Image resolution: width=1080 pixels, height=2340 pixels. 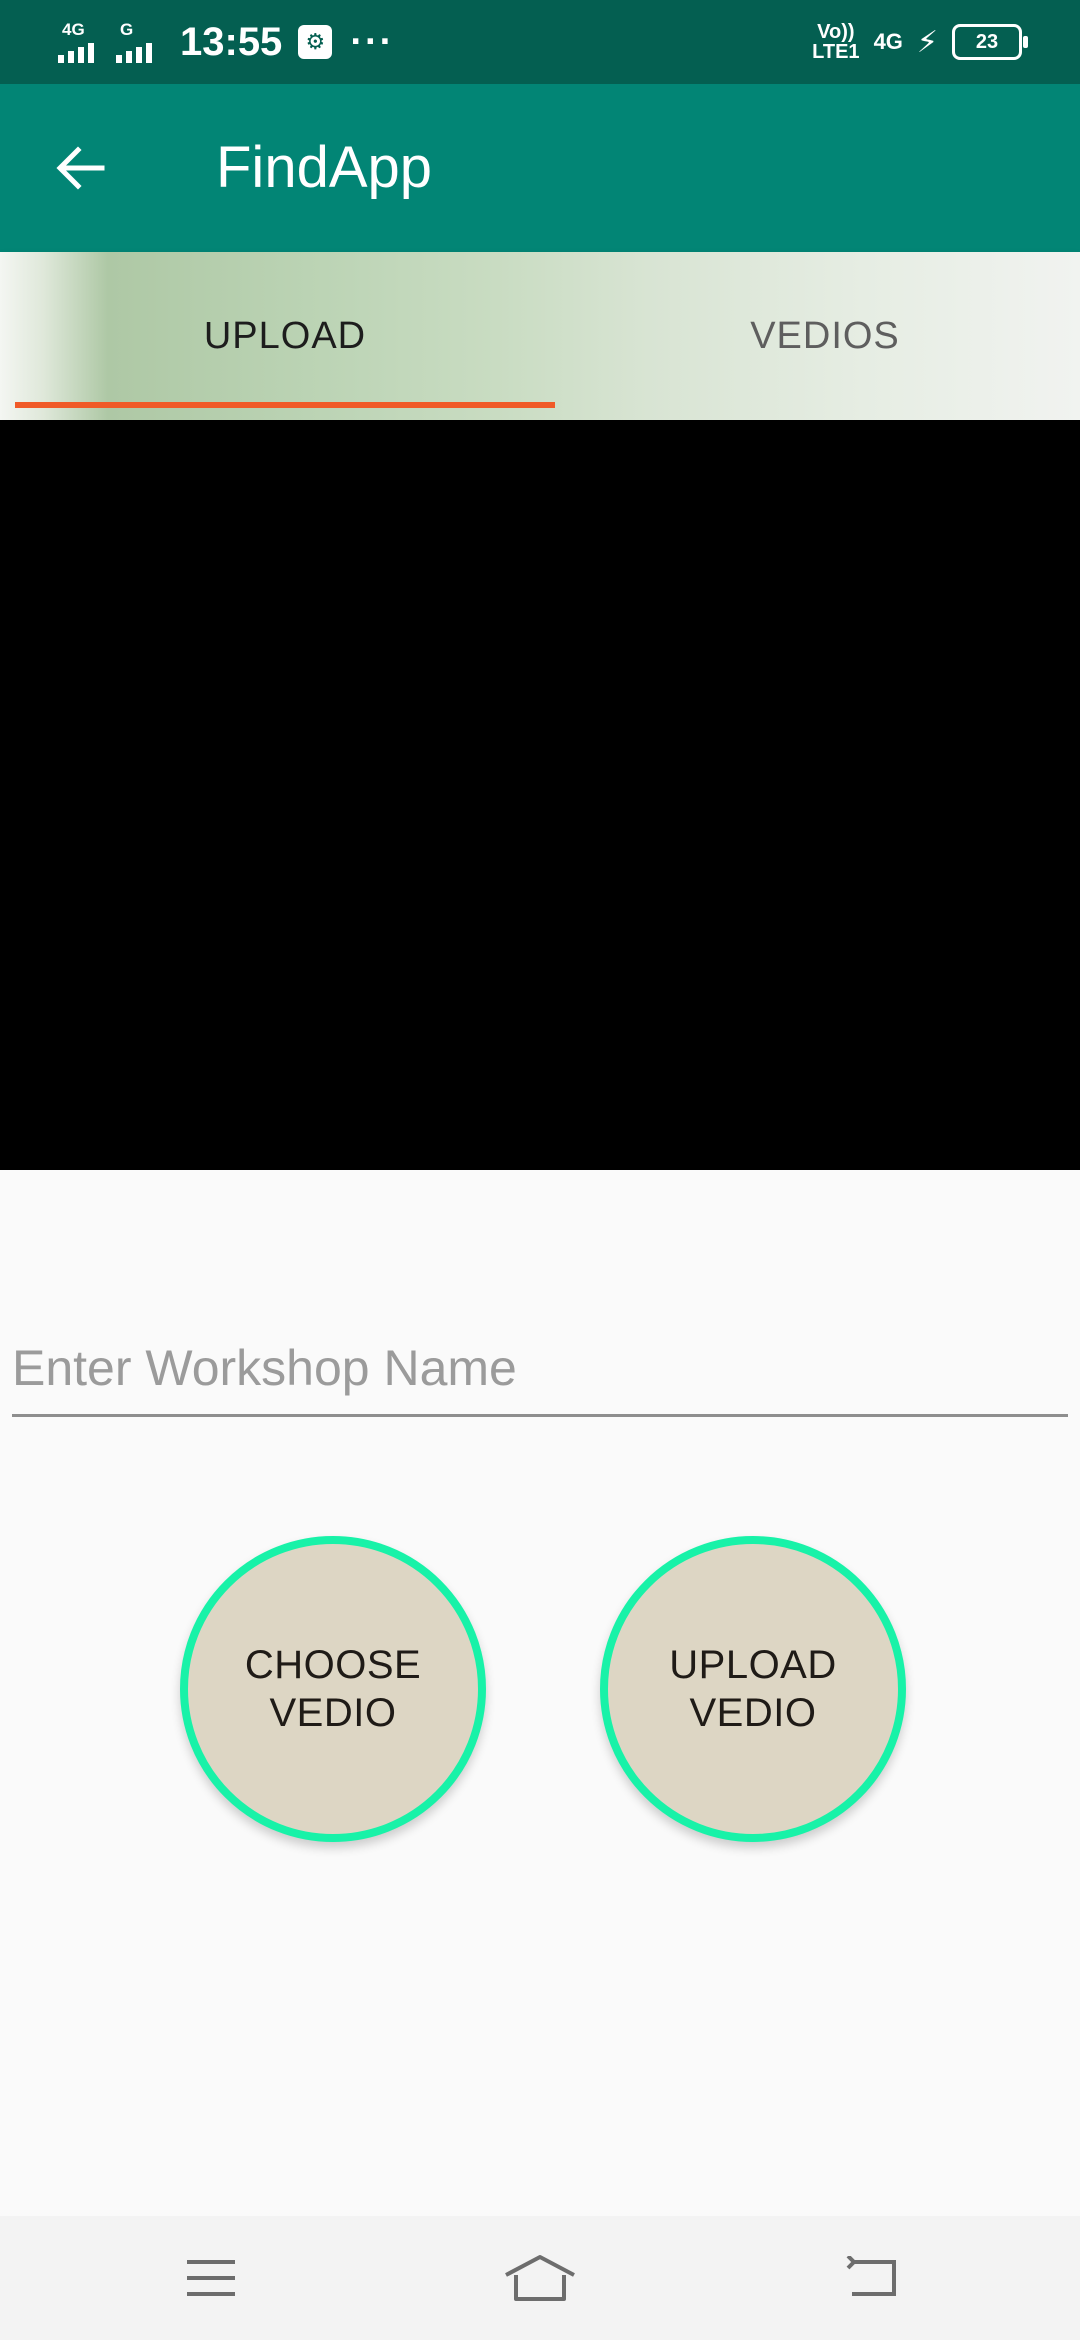 I want to click on sim2-network-type: G, so click(x=127, y=29).